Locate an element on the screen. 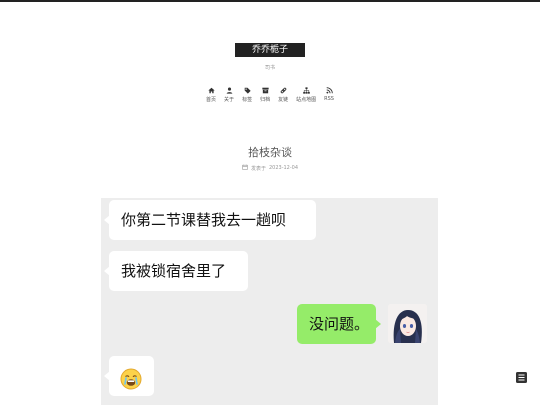 This screenshot has width=540, height=405. calendar-icon is located at coordinates (245, 168).